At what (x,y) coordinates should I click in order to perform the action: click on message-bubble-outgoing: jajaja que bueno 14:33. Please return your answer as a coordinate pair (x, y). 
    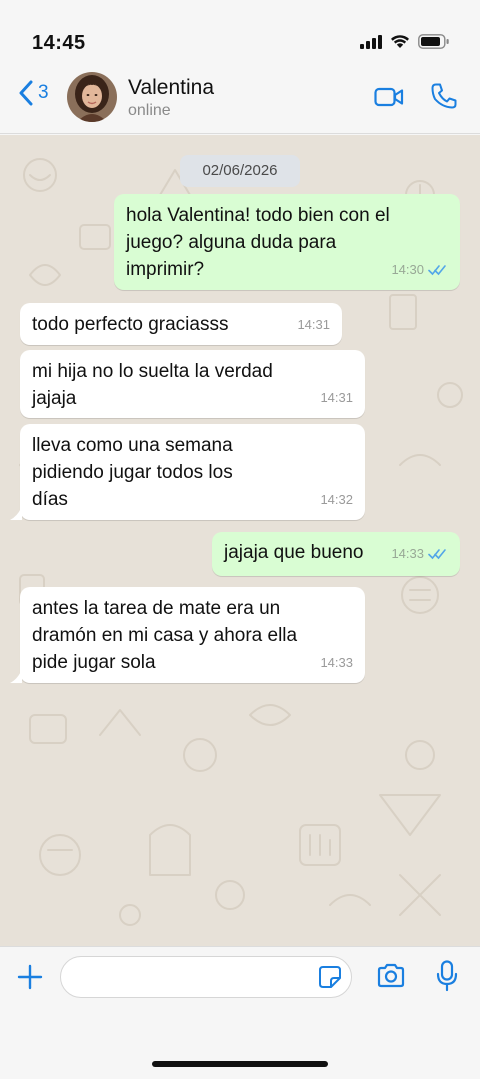
    Looking at the image, I should click on (336, 554).